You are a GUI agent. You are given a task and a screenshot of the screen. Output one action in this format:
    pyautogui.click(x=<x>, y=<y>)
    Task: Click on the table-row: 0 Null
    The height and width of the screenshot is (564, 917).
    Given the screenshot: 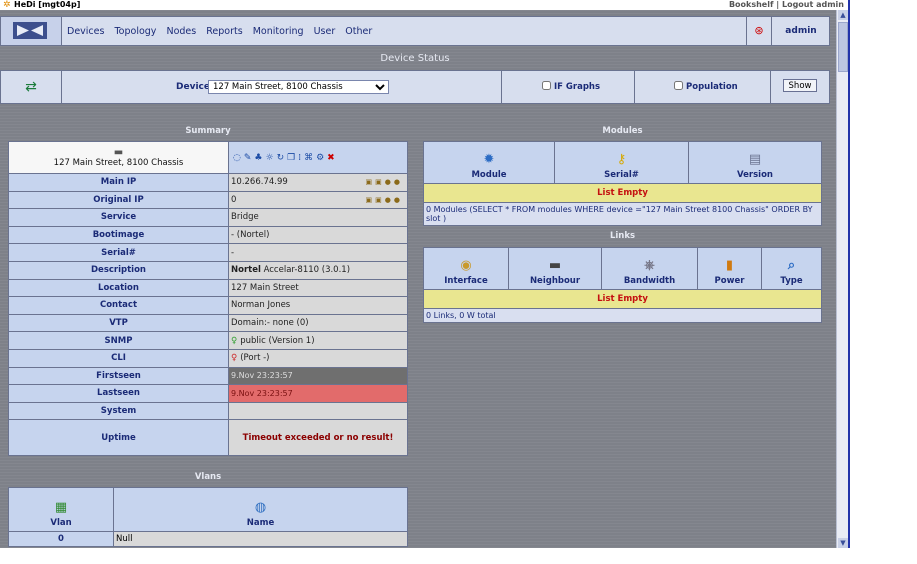 What is the action you would take?
    pyautogui.click(x=208, y=539)
    